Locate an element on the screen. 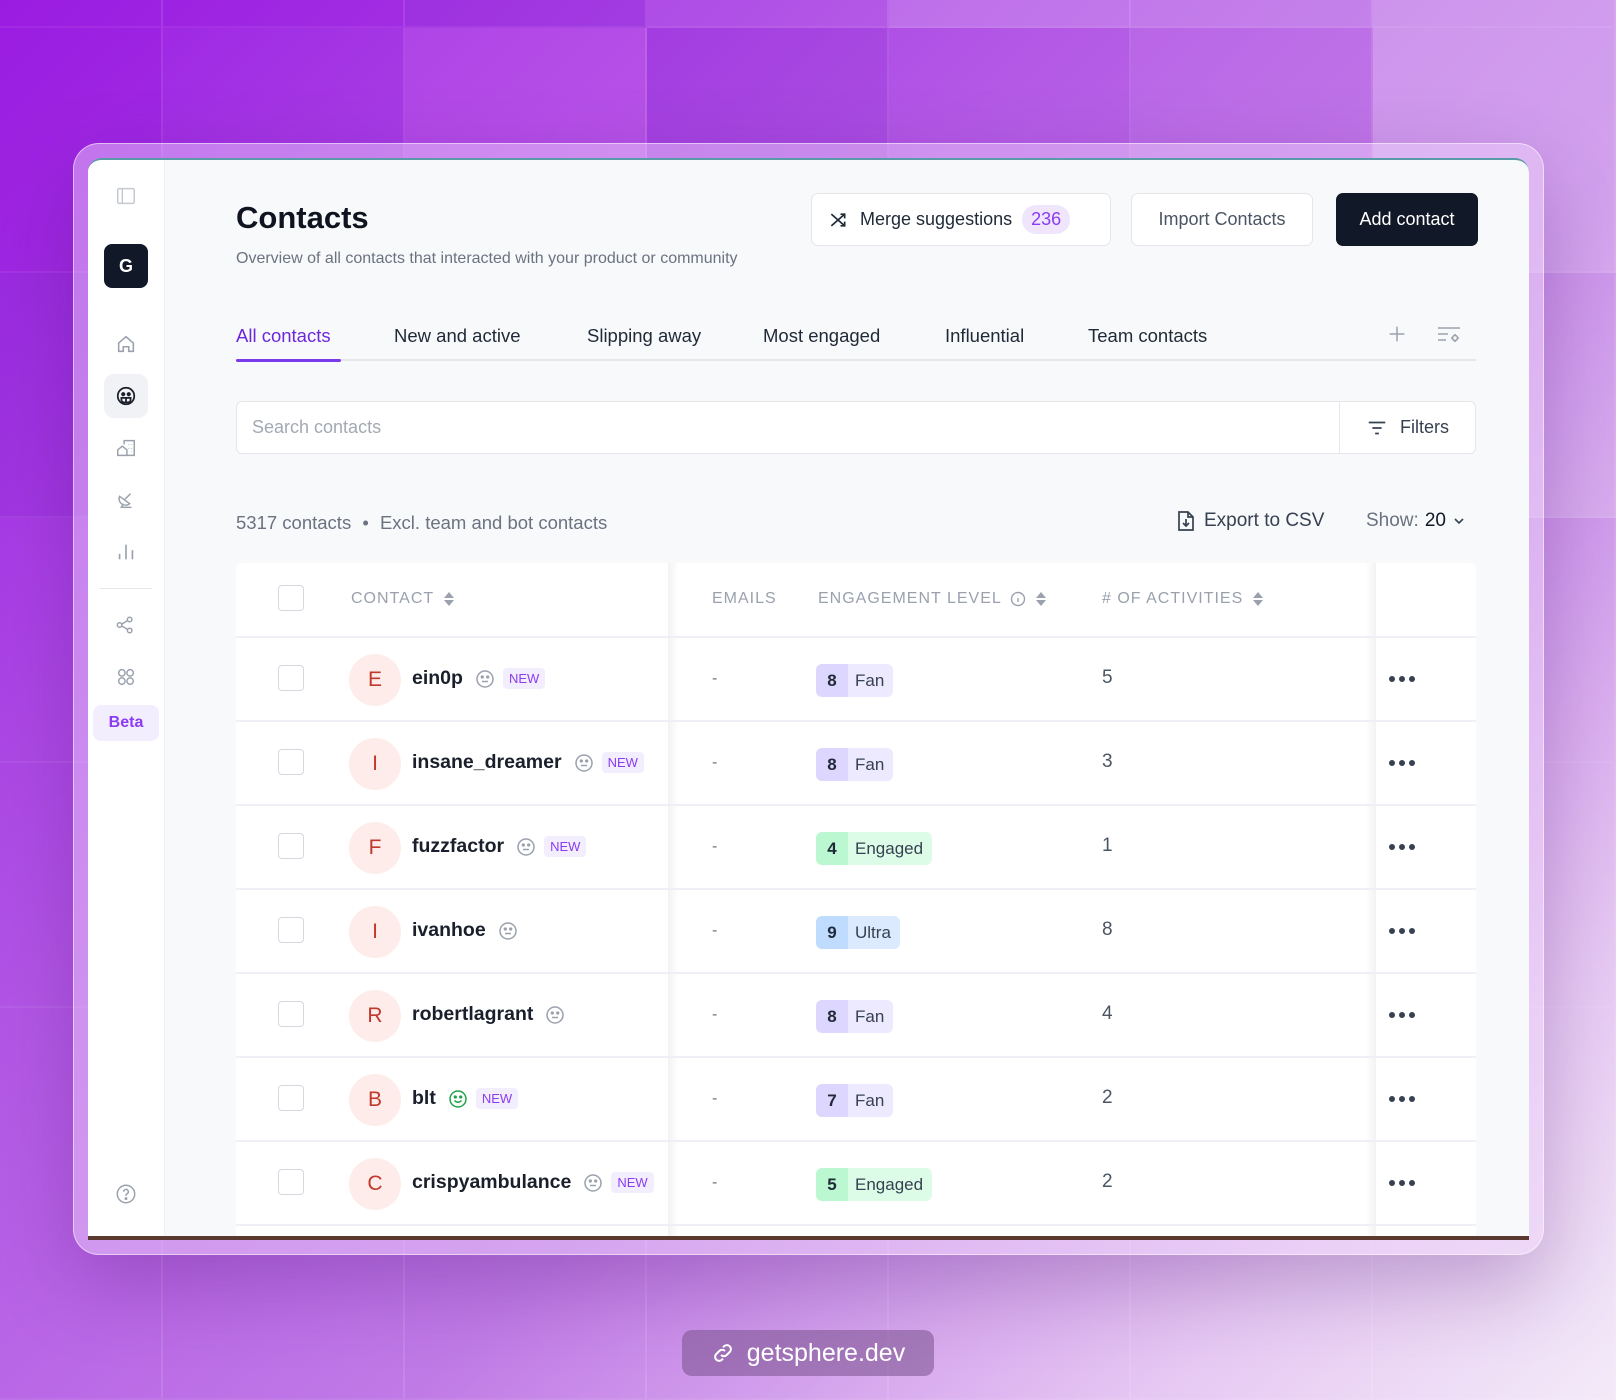 This screenshot has width=1616, height=1400. contact-name-text: blt is located at coordinates (424, 1098).